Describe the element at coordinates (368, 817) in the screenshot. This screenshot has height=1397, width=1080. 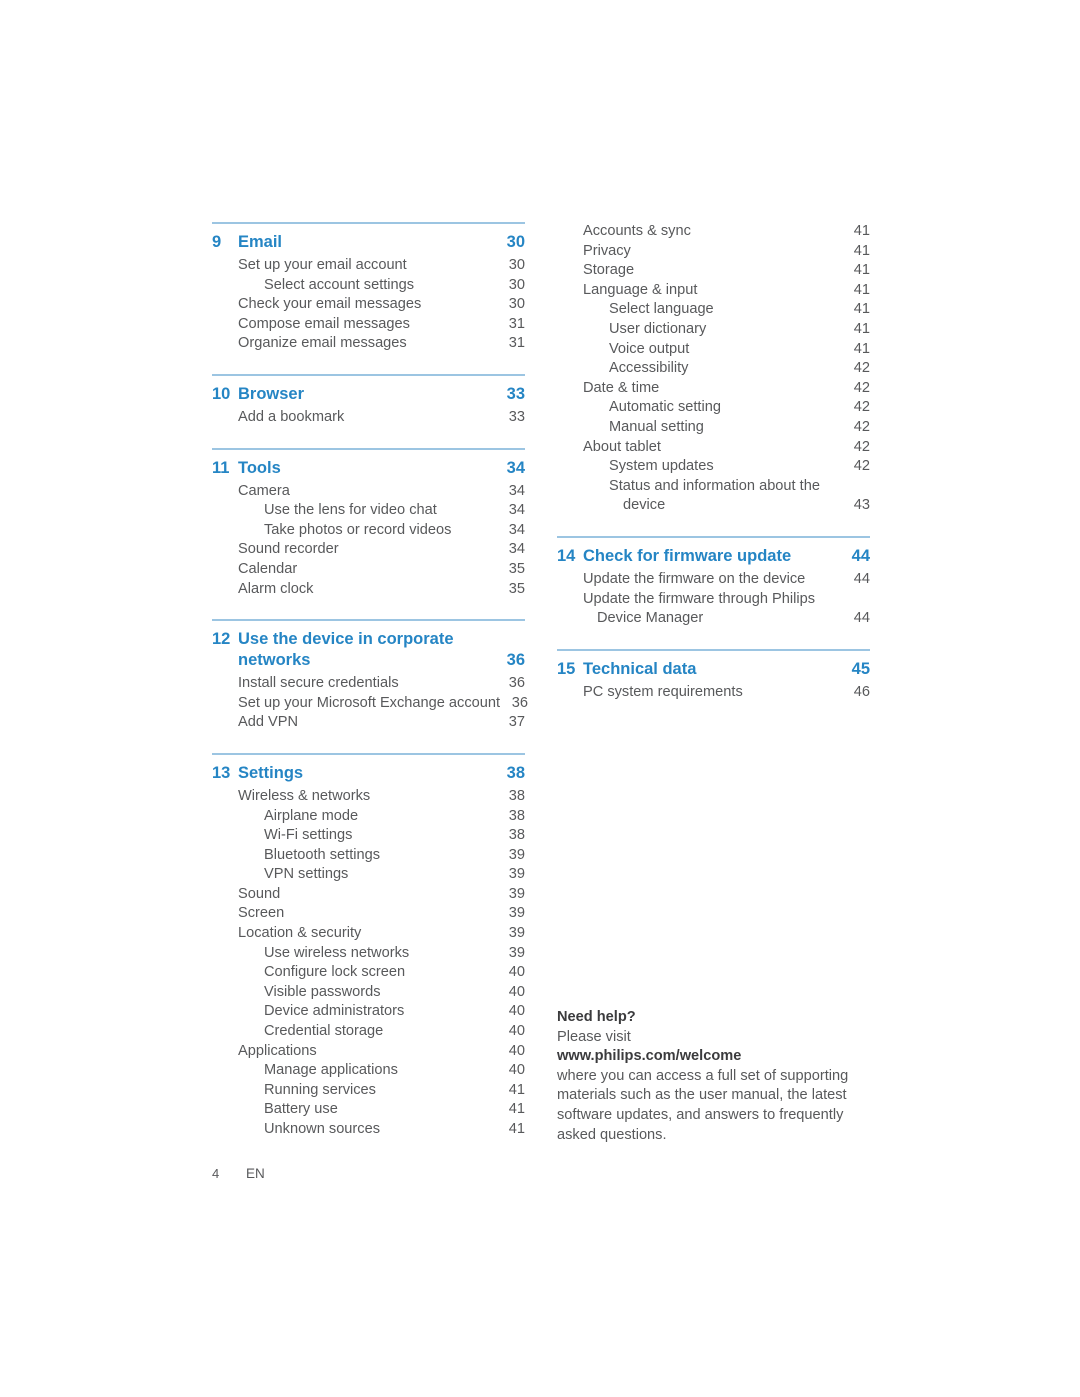
I see `toc-entry: Airplane mode 38` at that location.